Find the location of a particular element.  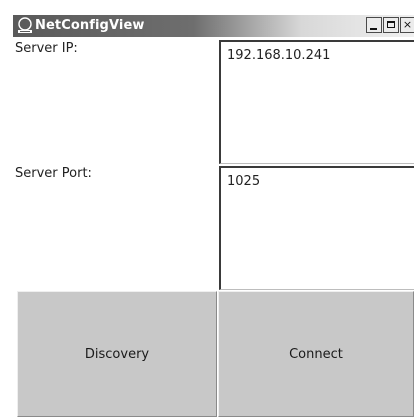

close-button: × is located at coordinates (407, 25).